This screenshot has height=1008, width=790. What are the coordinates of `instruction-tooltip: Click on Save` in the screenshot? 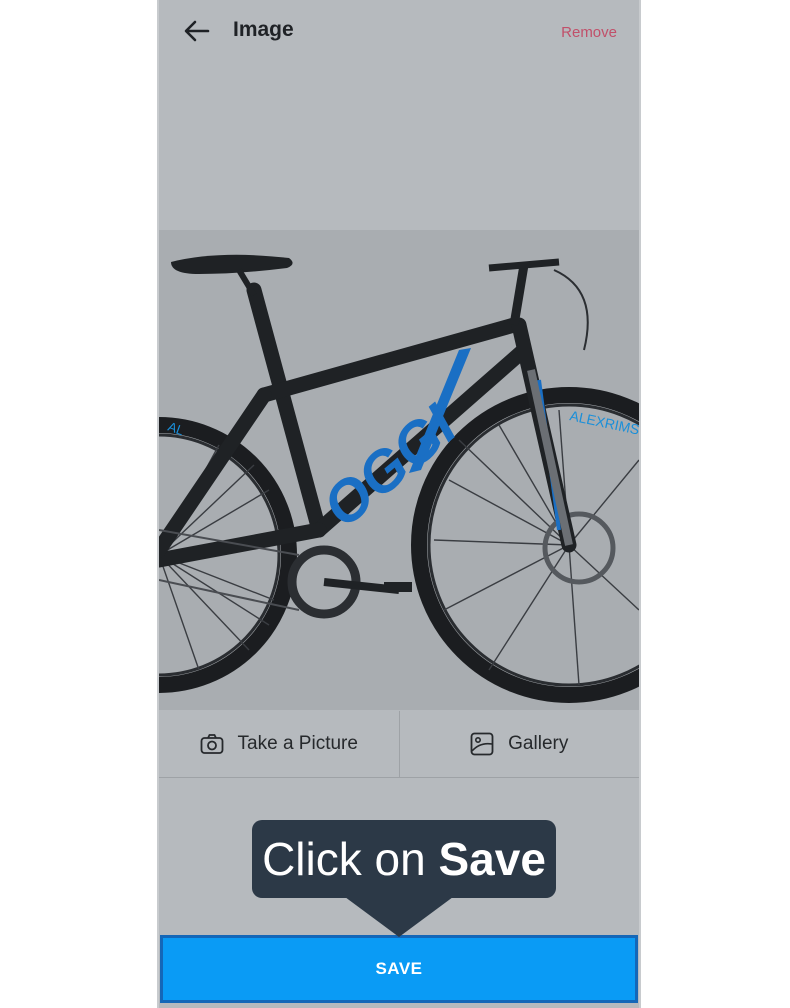 It's located at (404, 859).